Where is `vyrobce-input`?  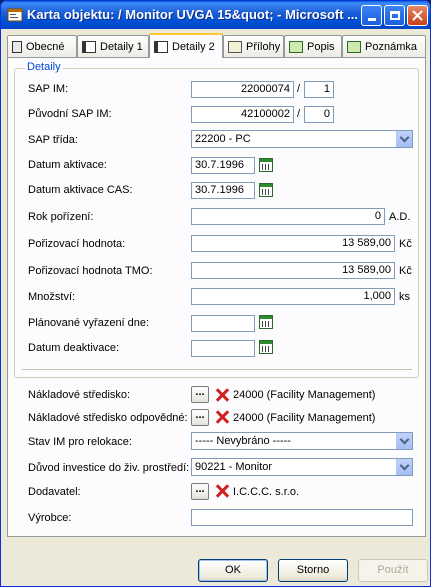
vyrobce-input is located at coordinates (302, 517).